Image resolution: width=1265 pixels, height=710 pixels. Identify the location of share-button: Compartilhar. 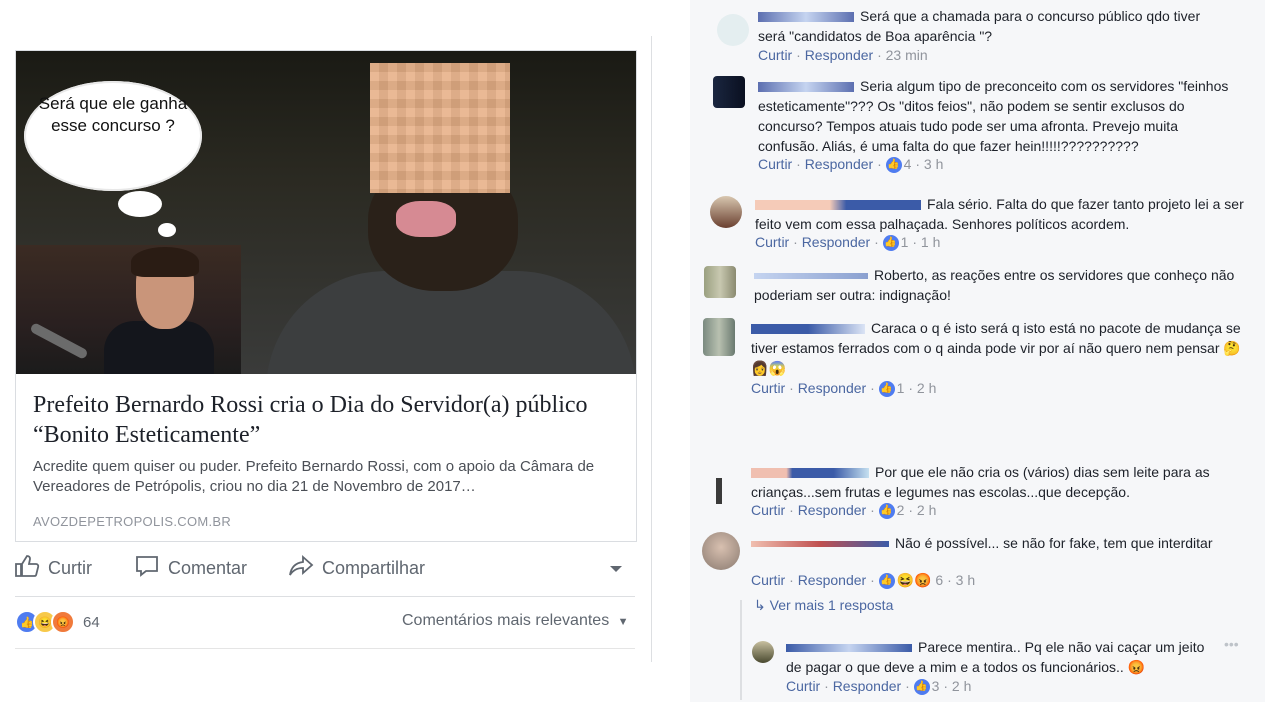
(356, 568).